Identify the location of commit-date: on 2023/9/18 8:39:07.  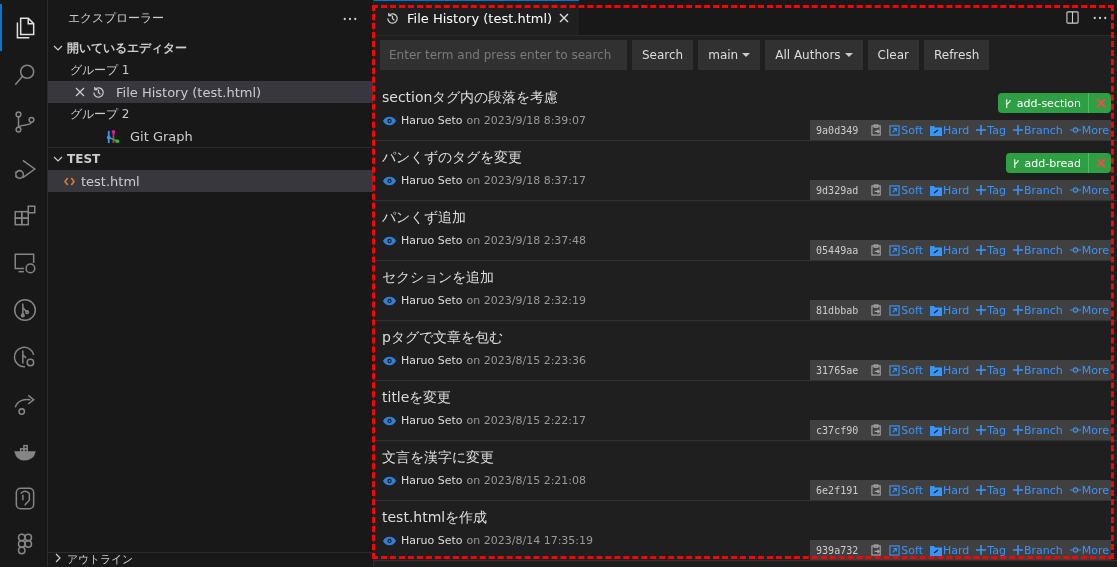
(526, 120).